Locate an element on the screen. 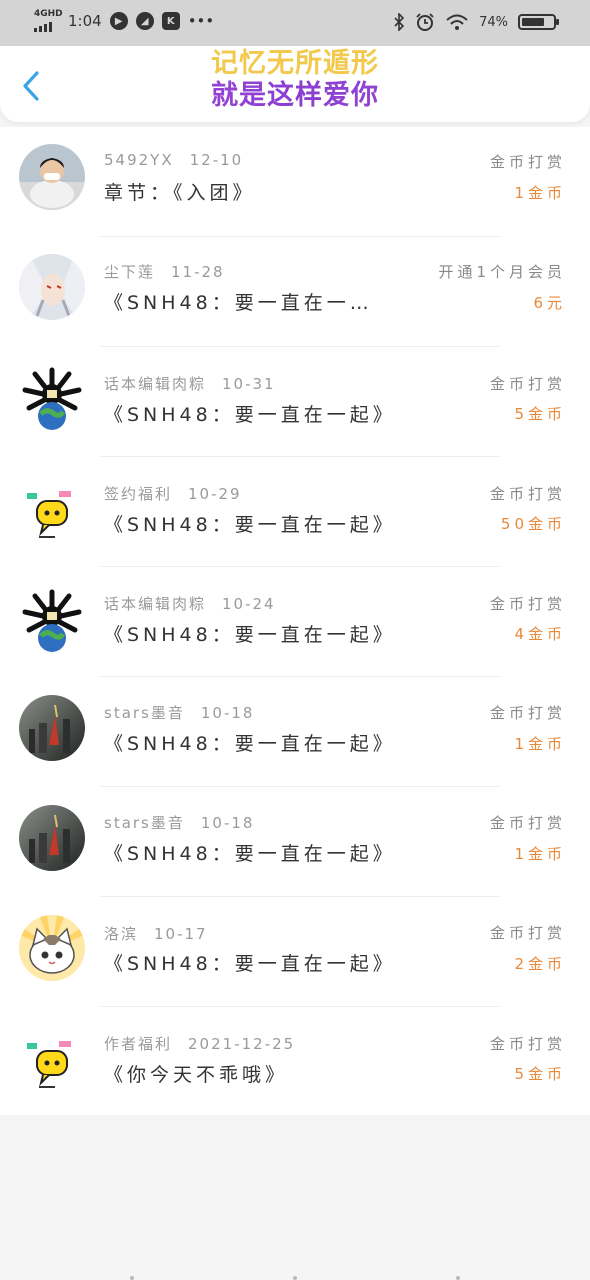 Image resolution: width=590 pixels, height=1280 pixels. list-item: 话本编辑肉粽 10-24 《SNH48：要一直在一起》 金币打赏 4金币 is located at coordinates (295, 622).